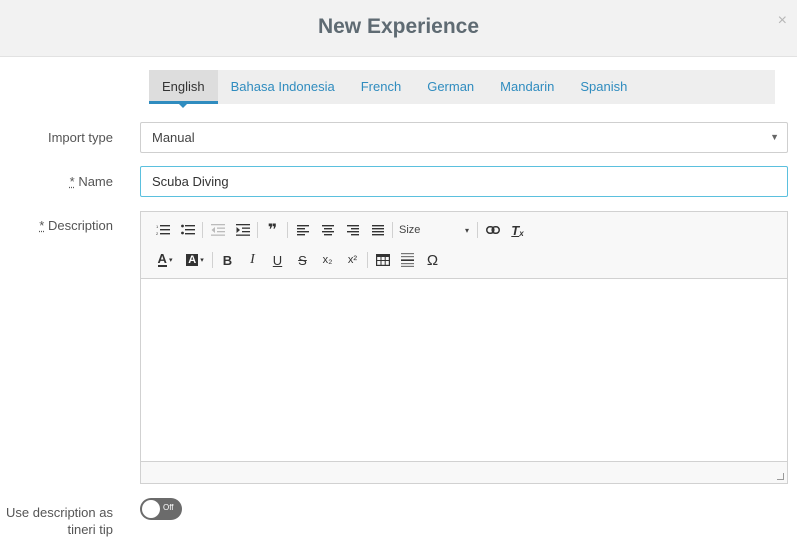  I want to click on tab-bahasa-indonesia: Bahasa Indonesia, so click(283, 87).